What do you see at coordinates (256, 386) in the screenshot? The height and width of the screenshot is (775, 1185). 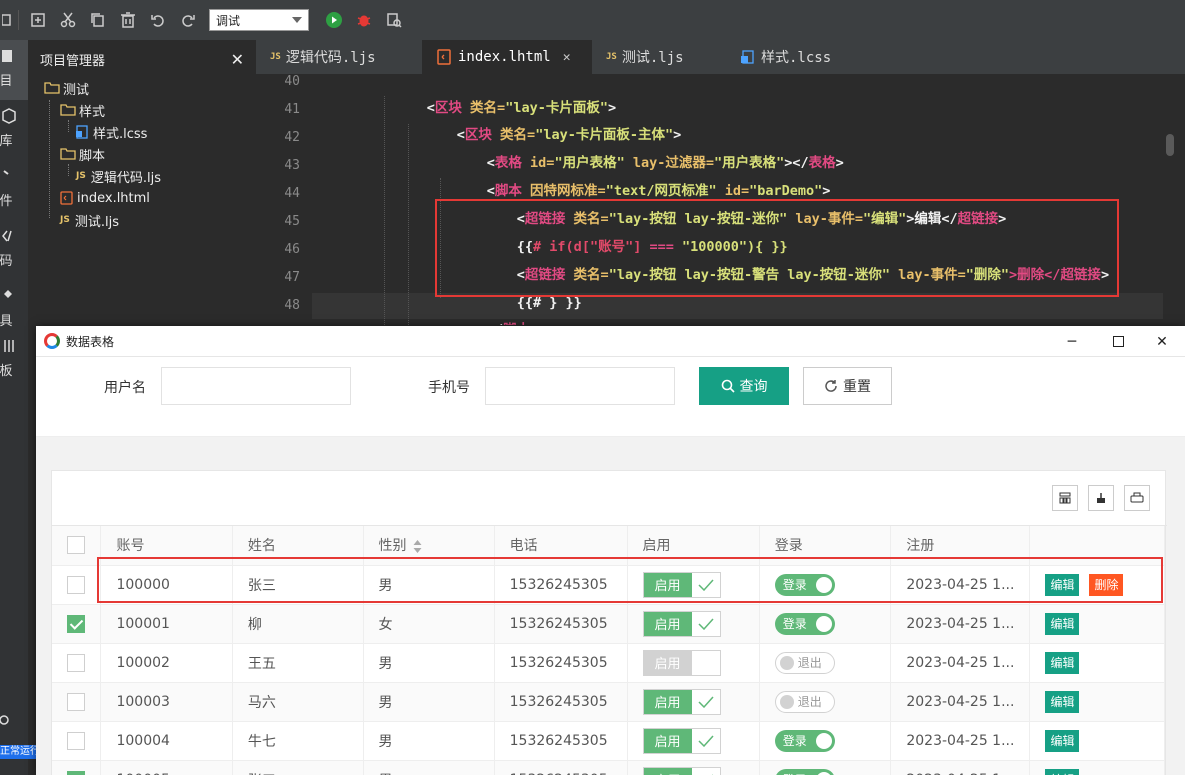 I see `username-input` at bounding box center [256, 386].